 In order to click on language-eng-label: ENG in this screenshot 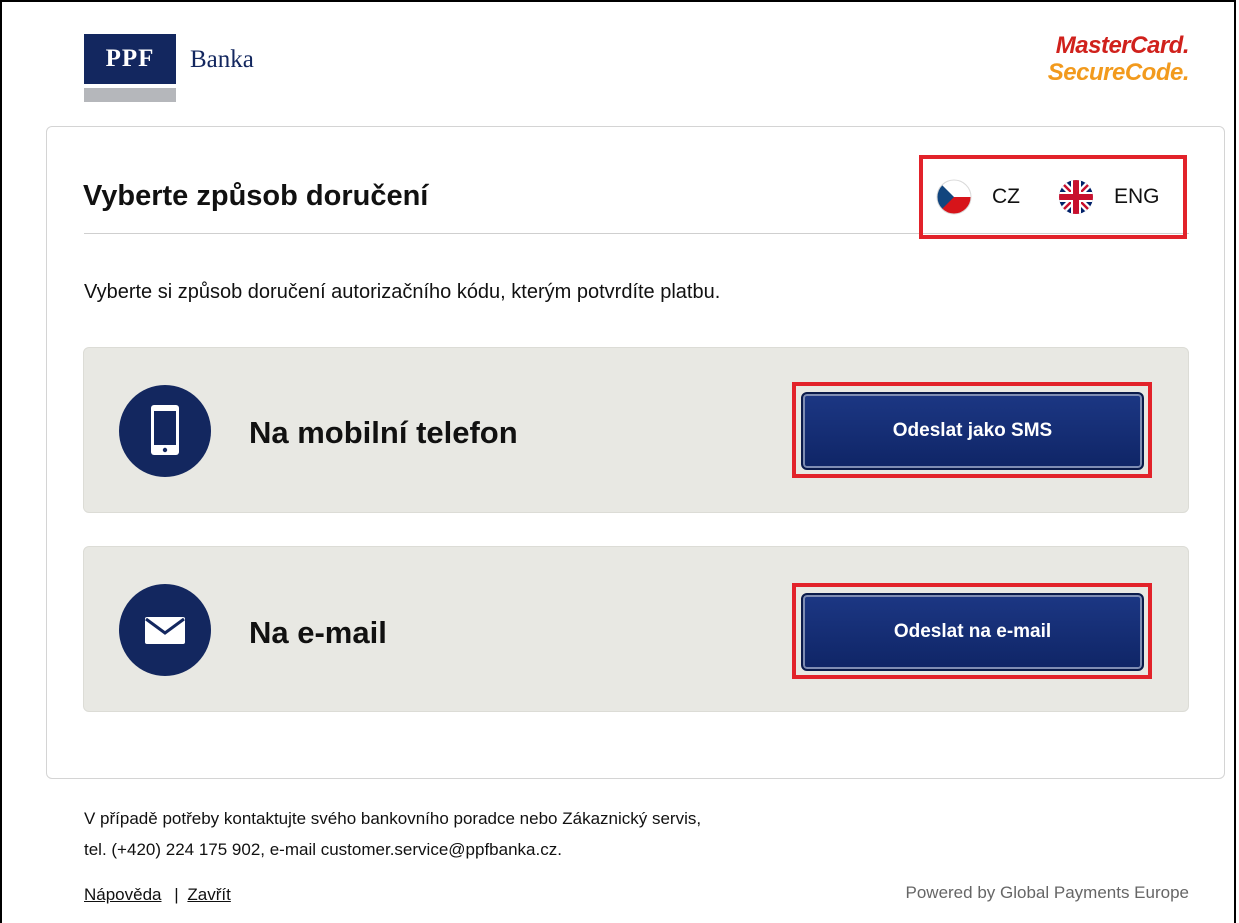, I will do `click(1137, 196)`.